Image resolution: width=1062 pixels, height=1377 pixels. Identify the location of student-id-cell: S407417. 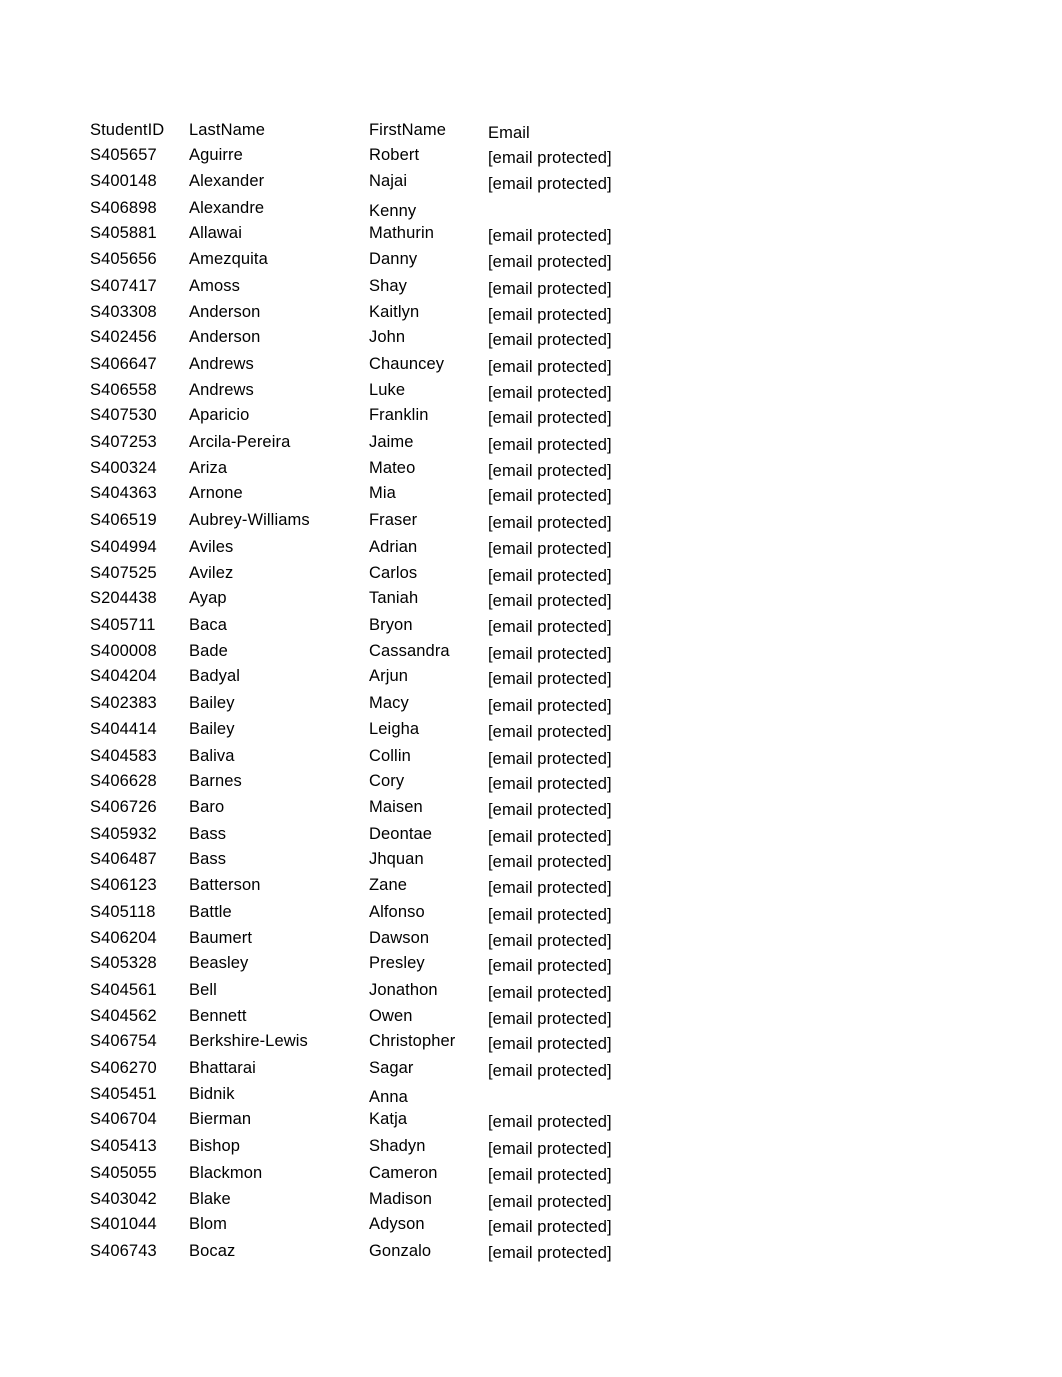
(123, 286).